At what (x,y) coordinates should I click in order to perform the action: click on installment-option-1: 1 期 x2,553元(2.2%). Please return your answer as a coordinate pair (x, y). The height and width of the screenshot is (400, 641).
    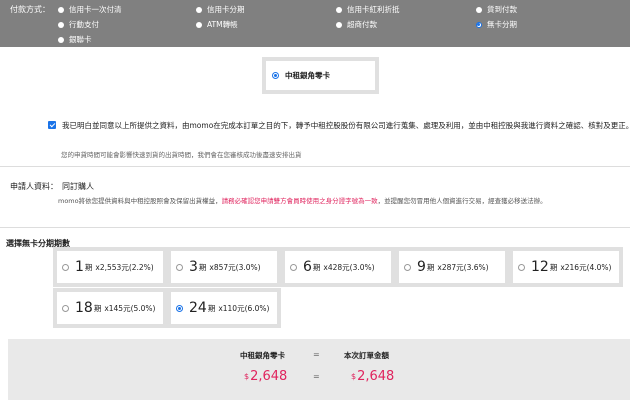
    Looking at the image, I should click on (110, 267).